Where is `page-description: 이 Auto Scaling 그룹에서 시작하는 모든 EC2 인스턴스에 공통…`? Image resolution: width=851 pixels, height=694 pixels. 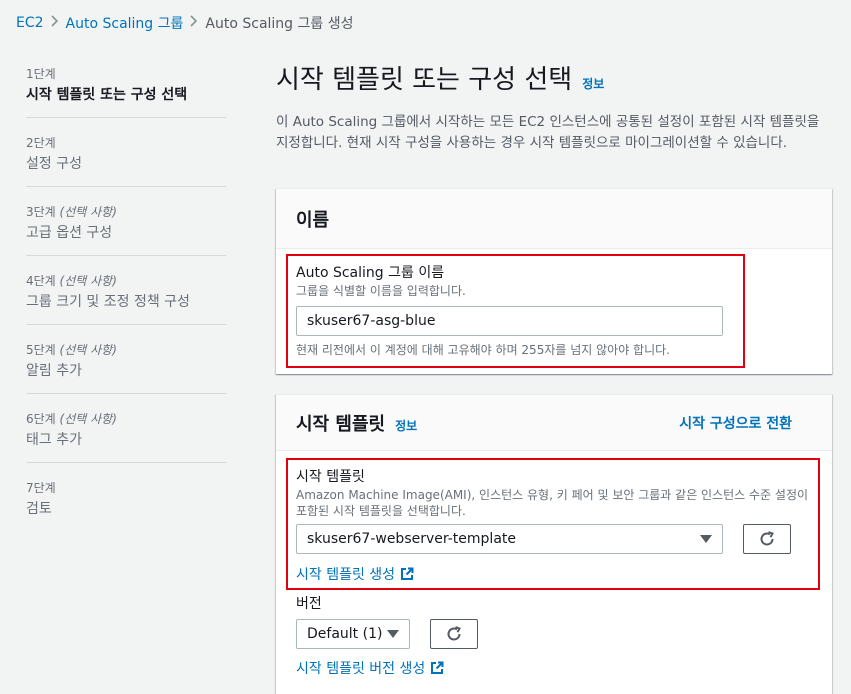 page-description: 이 Auto Scaling 그룹에서 시작하는 모든 EC2 인스턴스에 공통… is located at coordinates (548, 132).